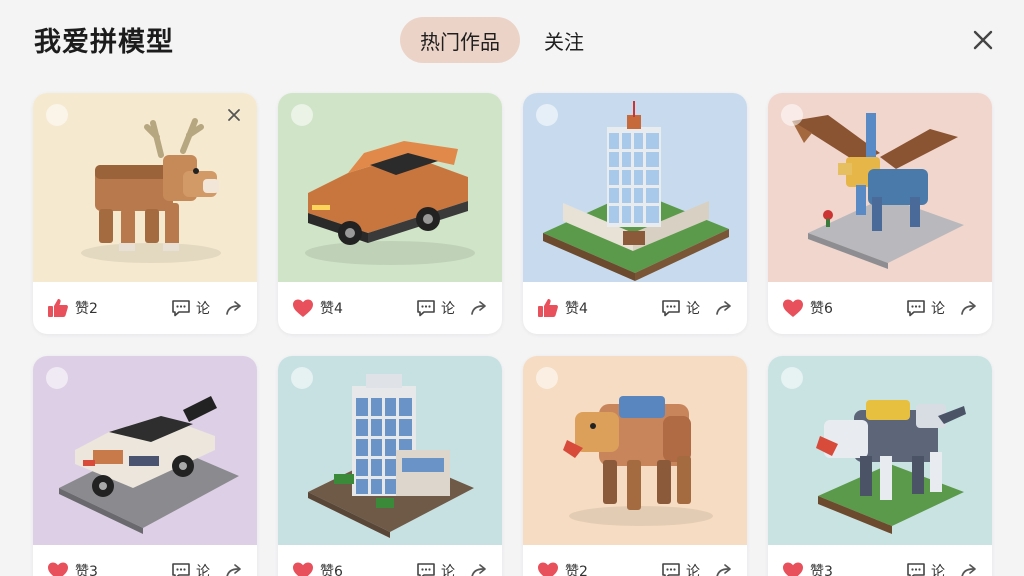 The image size is (1024, 576). Describe the element at coordinates (149, 465) in the screenshot. I see `model-car-white-image` at that location.